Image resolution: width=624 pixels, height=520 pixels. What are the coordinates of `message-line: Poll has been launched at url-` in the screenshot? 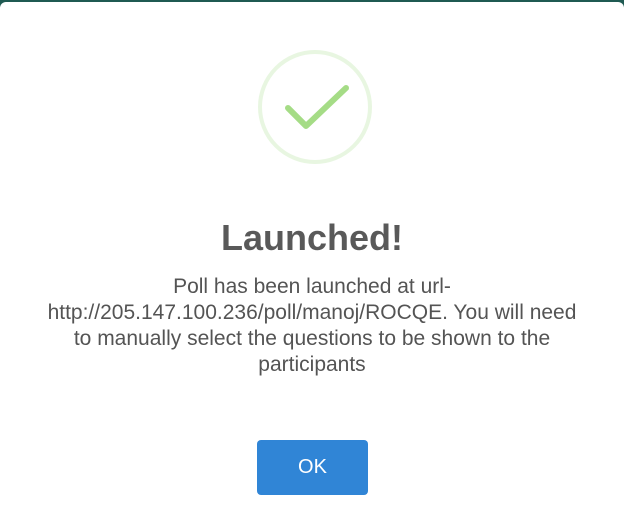 It's located at (312, 286).